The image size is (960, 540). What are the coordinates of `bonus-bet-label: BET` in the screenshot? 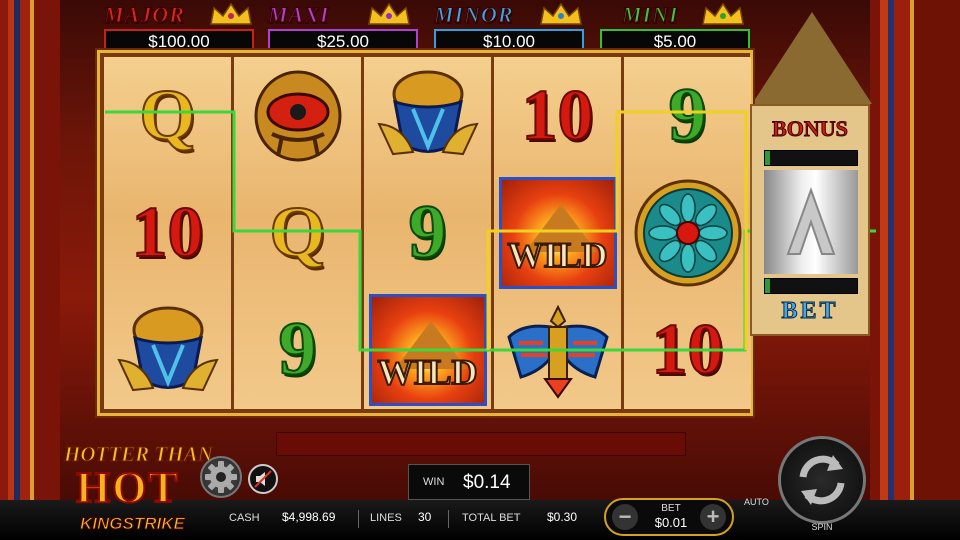 It's located at (810, 311).